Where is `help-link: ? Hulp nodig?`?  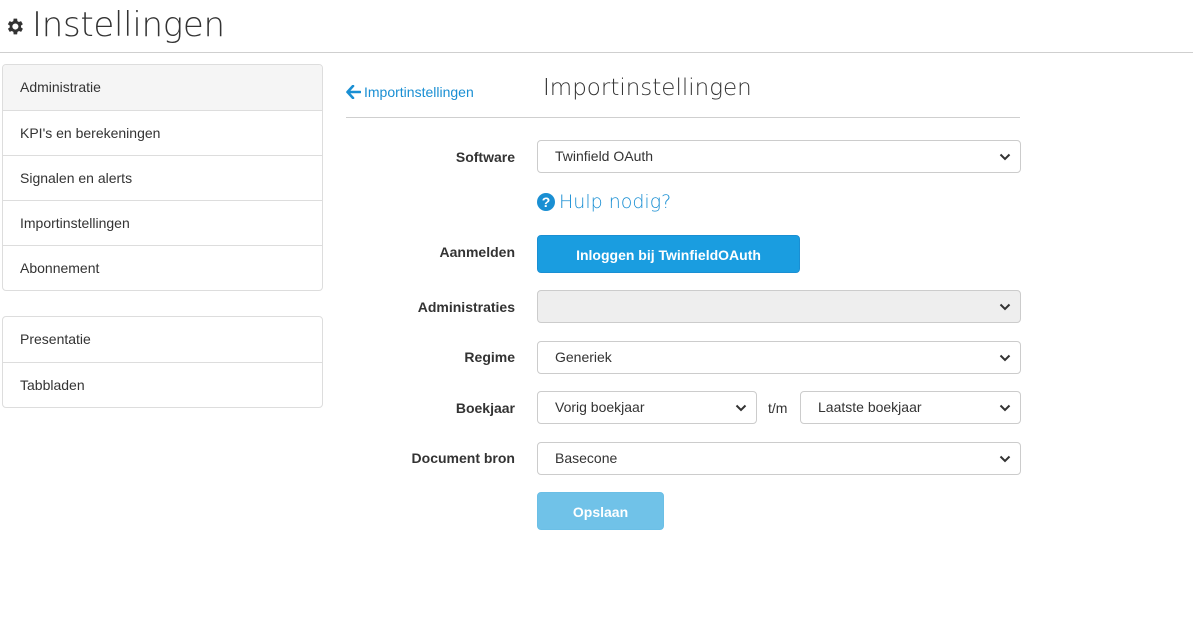 help-link: ? Hulp nodig? is located at coordinates (604, 202).